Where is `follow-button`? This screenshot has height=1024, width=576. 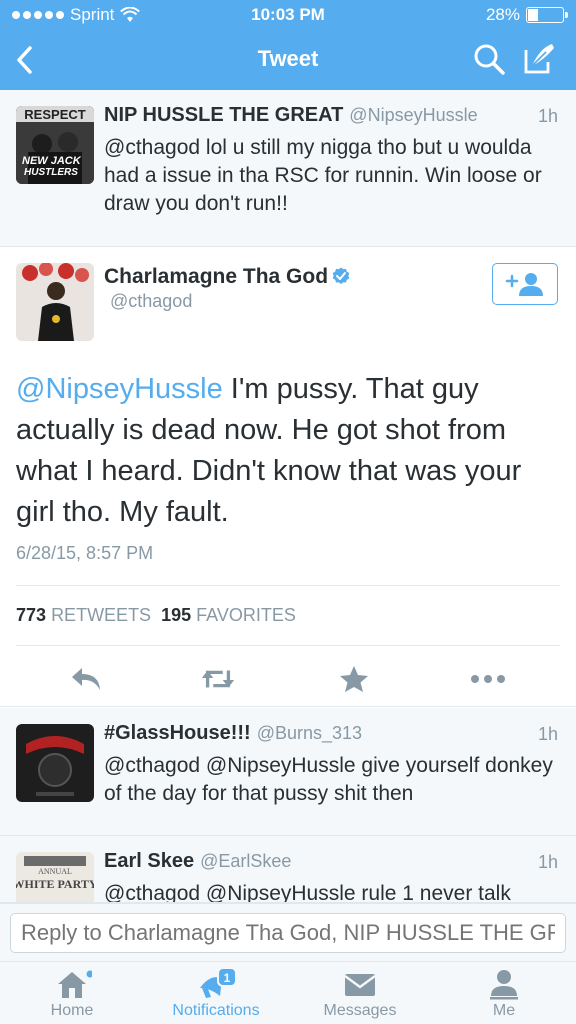
follow-button is located at coordinates (525, 284).